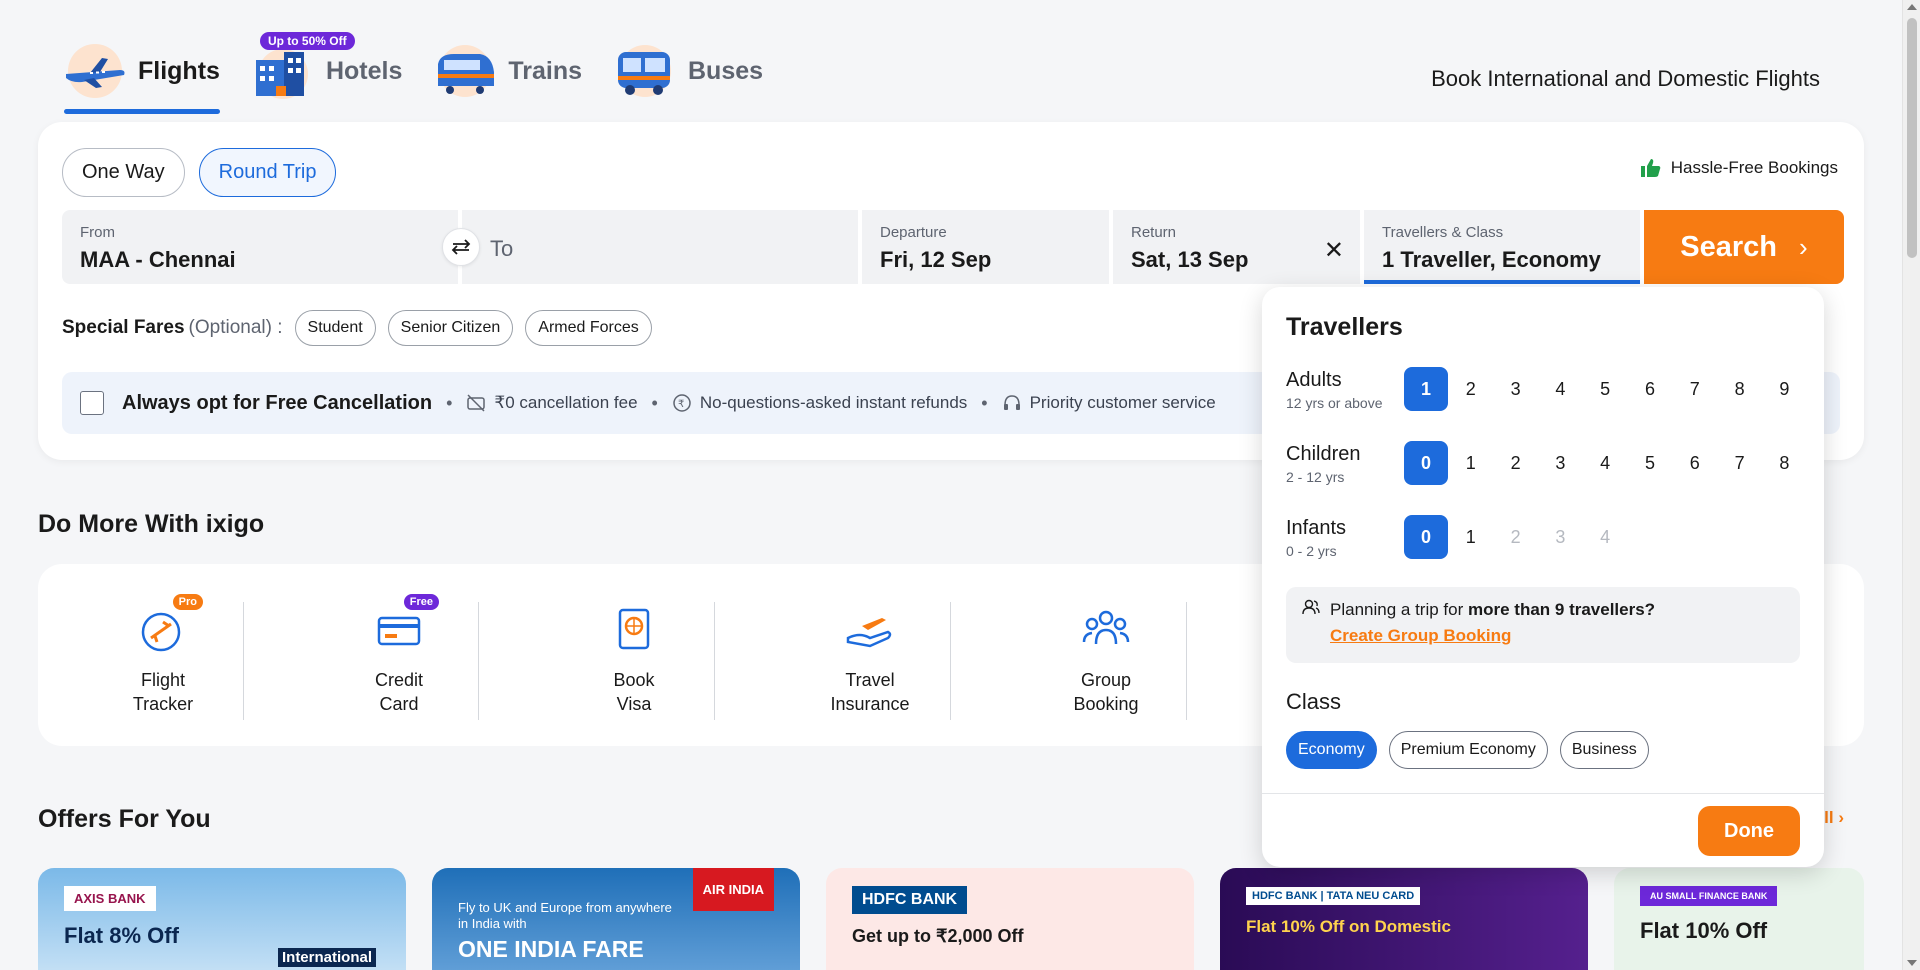 The image size is (1920, 970). Describe the element at coordinates (97, 232) in the screenshot. I see `from-label: From` at that location.